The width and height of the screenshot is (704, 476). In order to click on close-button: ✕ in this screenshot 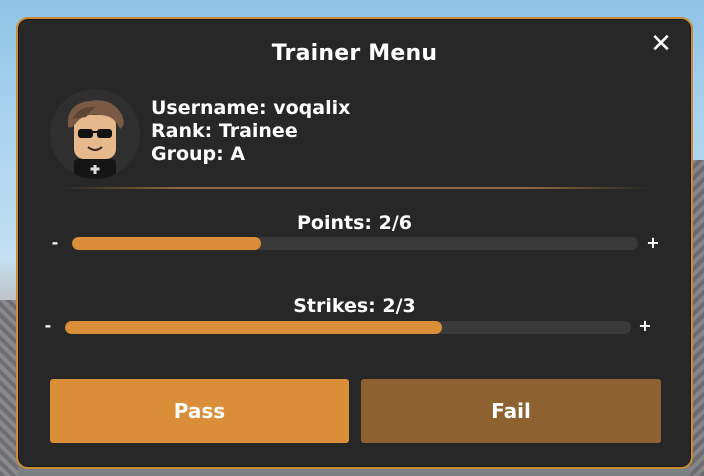, I will do `click(661, 44)`.